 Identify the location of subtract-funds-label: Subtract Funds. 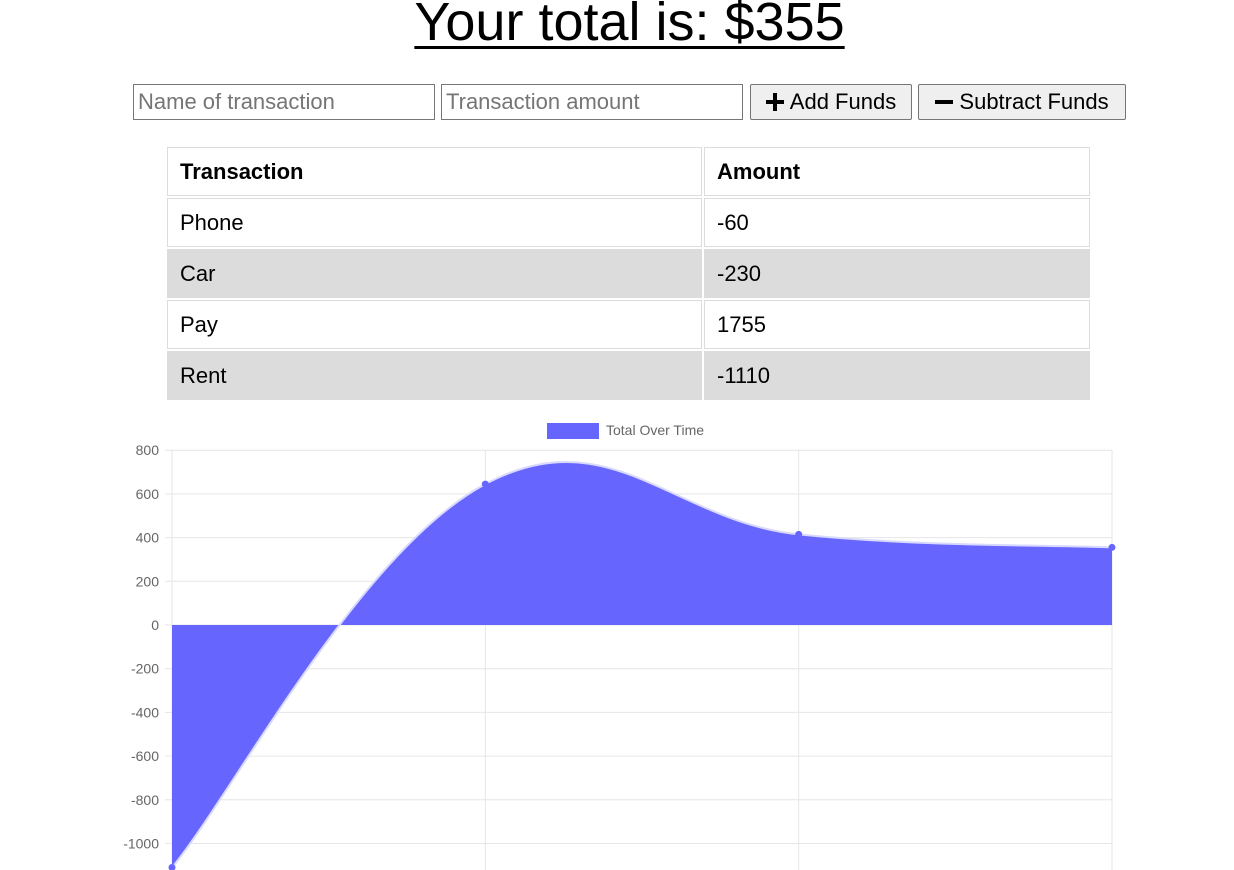
(1034, 101).